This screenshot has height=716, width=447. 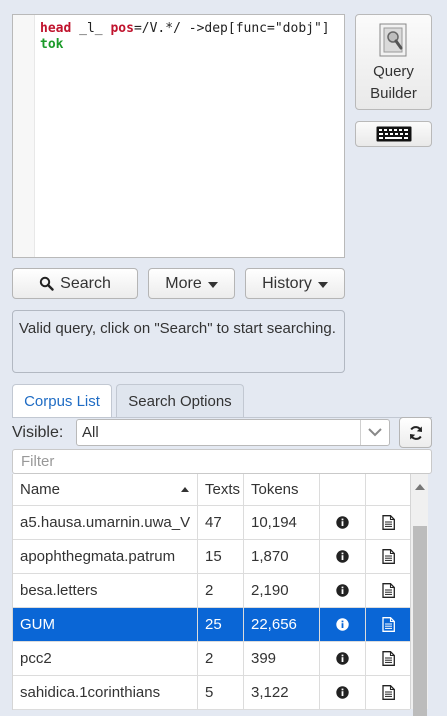 I want to click on more-button-label: More, so click(x=183, y=283).